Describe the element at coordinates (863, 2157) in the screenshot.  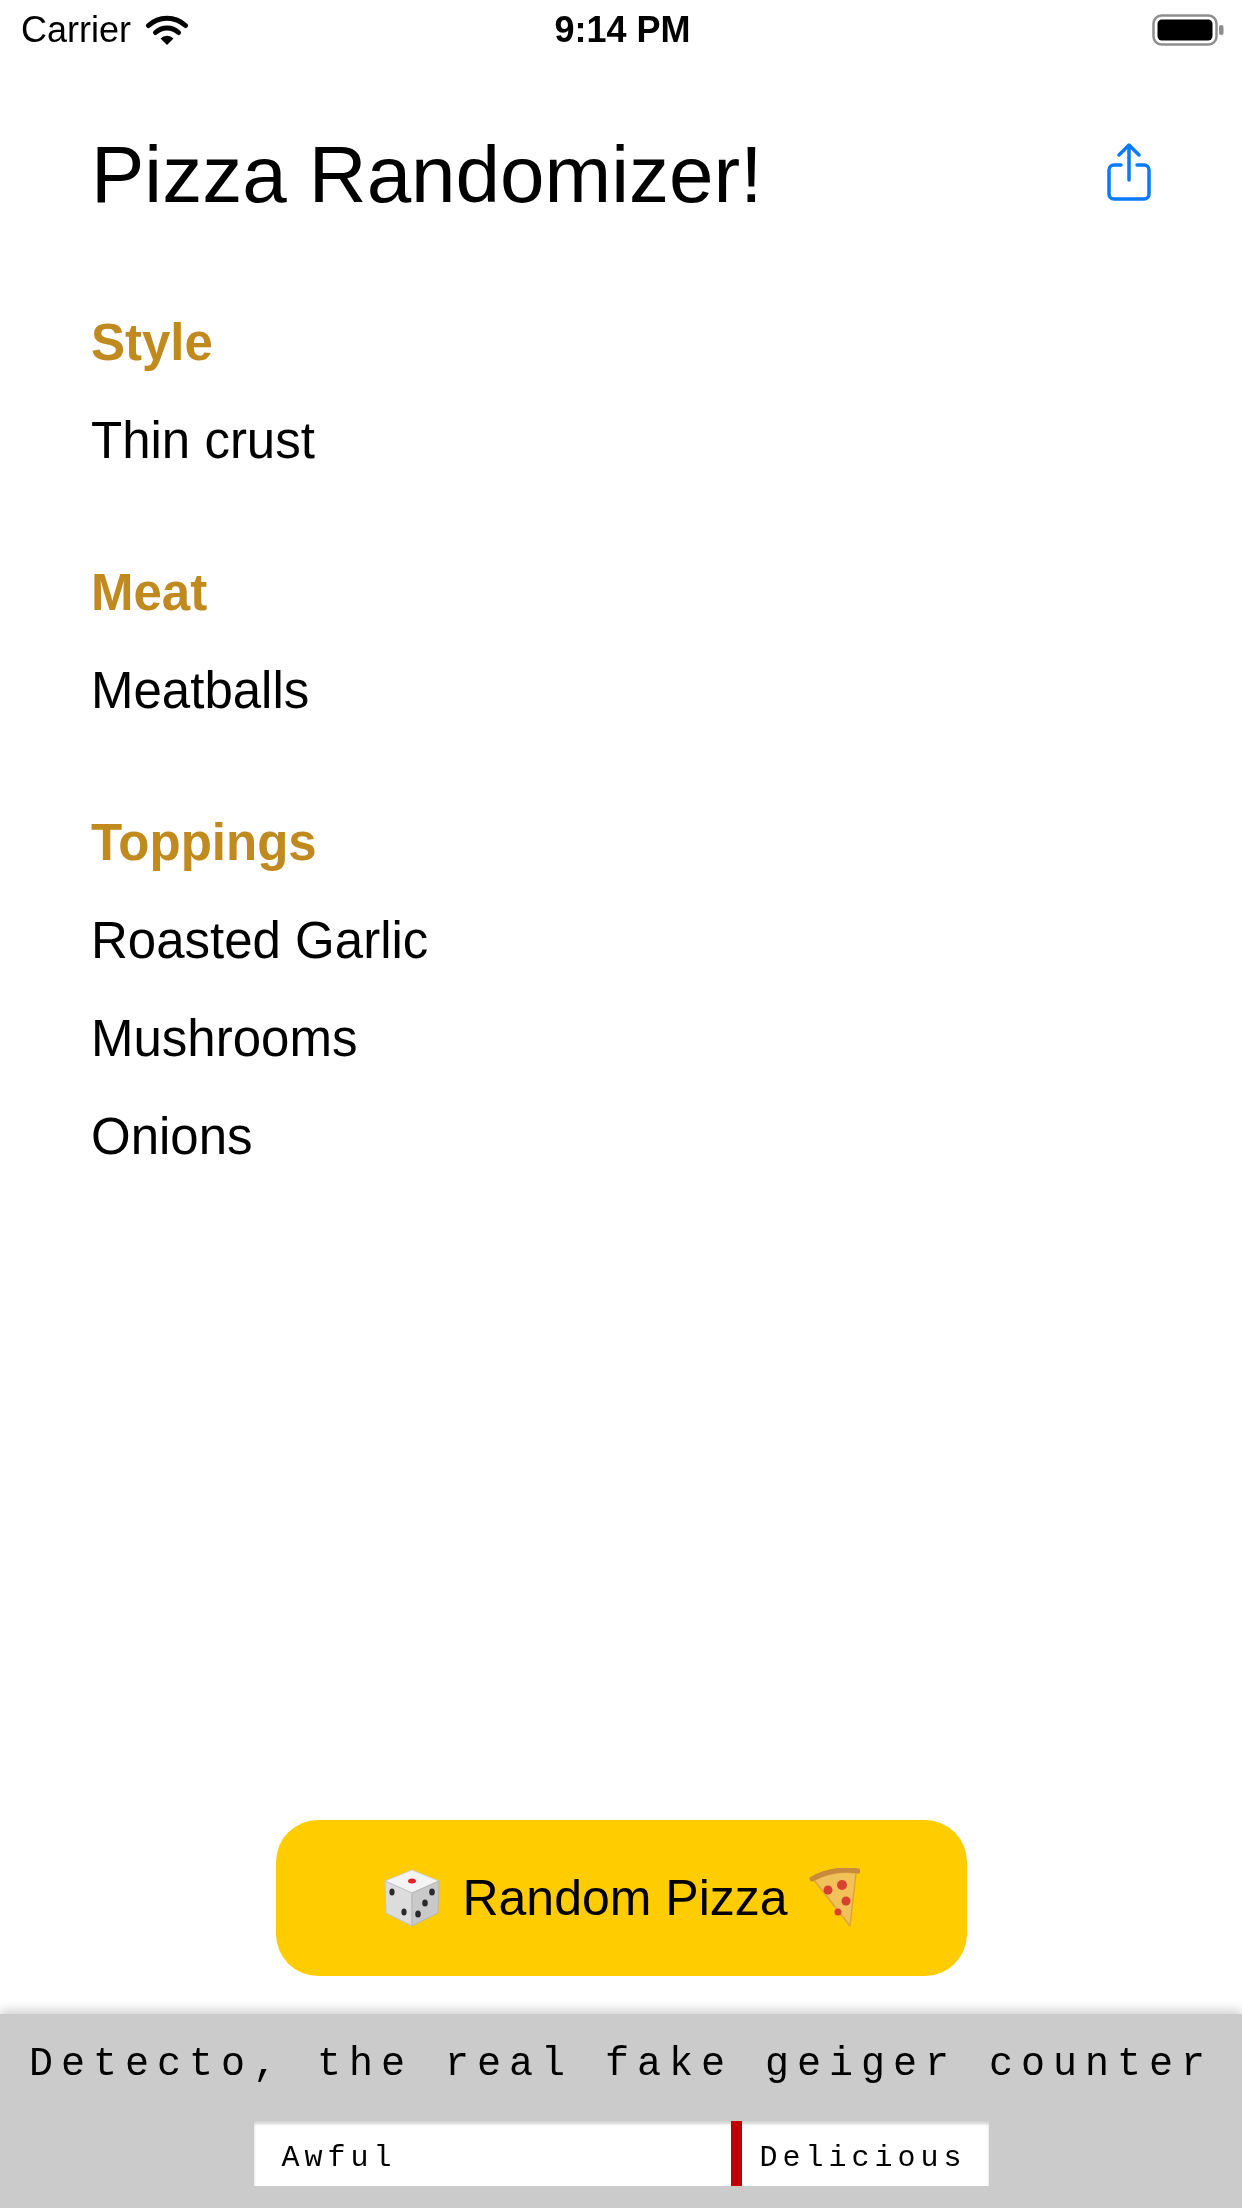
I see `meter-high-label: Delicious` at that location.